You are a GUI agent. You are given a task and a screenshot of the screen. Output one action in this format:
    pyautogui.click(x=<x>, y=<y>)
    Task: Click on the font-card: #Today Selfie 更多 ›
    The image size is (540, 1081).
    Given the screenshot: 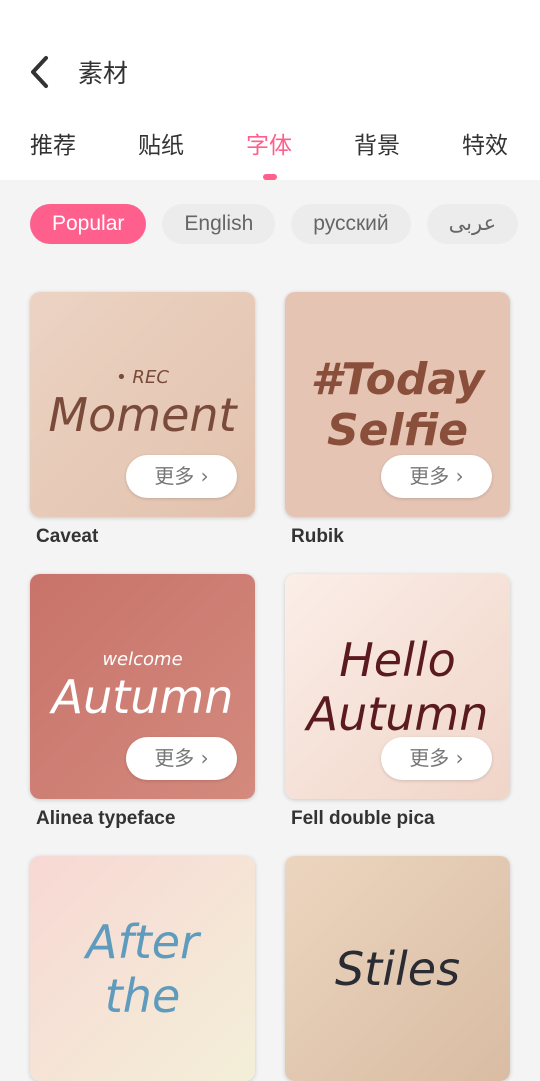 What is the action you would take?
    pyautogui.click(x=397, y=404)
    